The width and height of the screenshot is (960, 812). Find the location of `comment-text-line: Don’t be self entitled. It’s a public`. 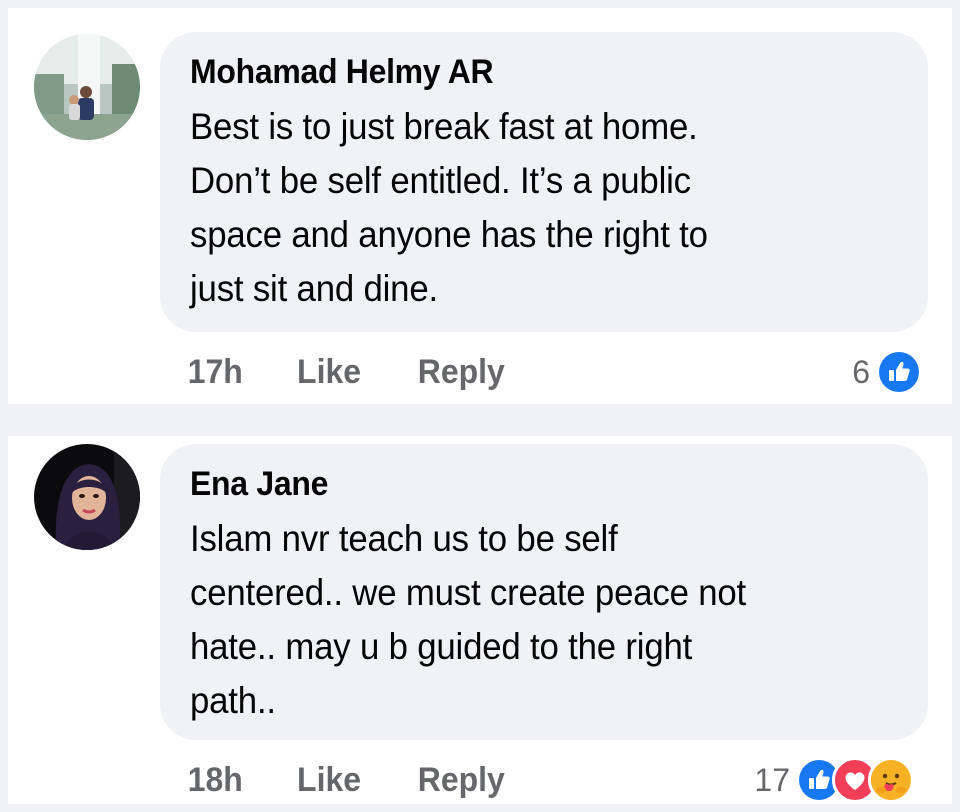

comment-text-line: Don’t be self entitled. It’s a public is located at coordinates (440, 180).